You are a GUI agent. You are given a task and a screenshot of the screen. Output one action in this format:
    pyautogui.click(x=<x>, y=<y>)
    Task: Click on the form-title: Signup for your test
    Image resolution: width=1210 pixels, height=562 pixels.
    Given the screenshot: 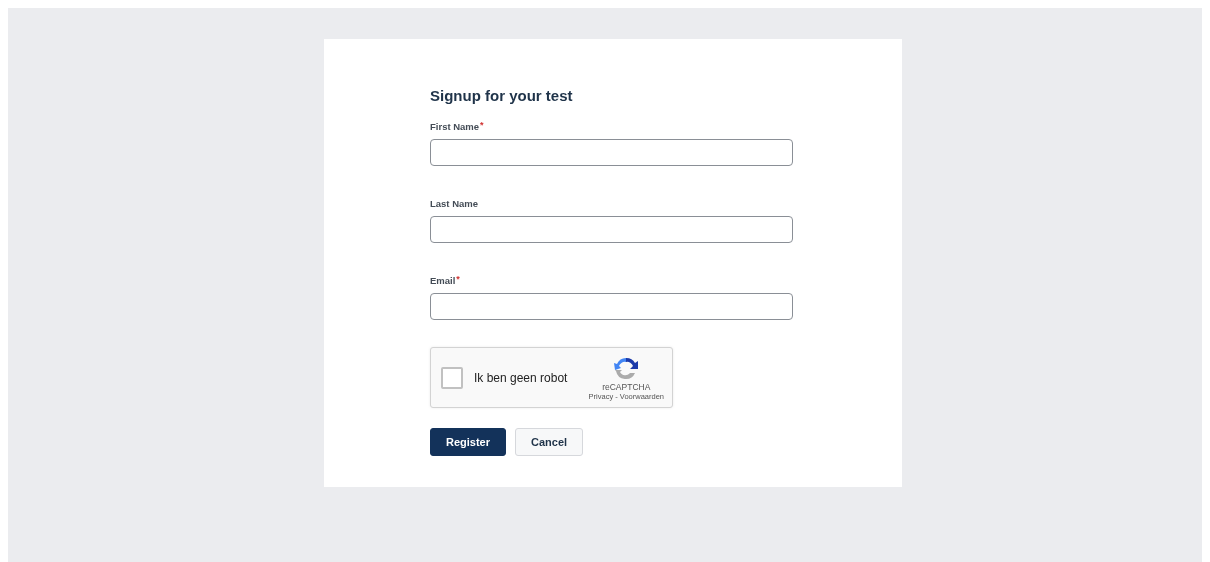 What is the action you would take?
    pyautogui.click(x=502, y=96)
    